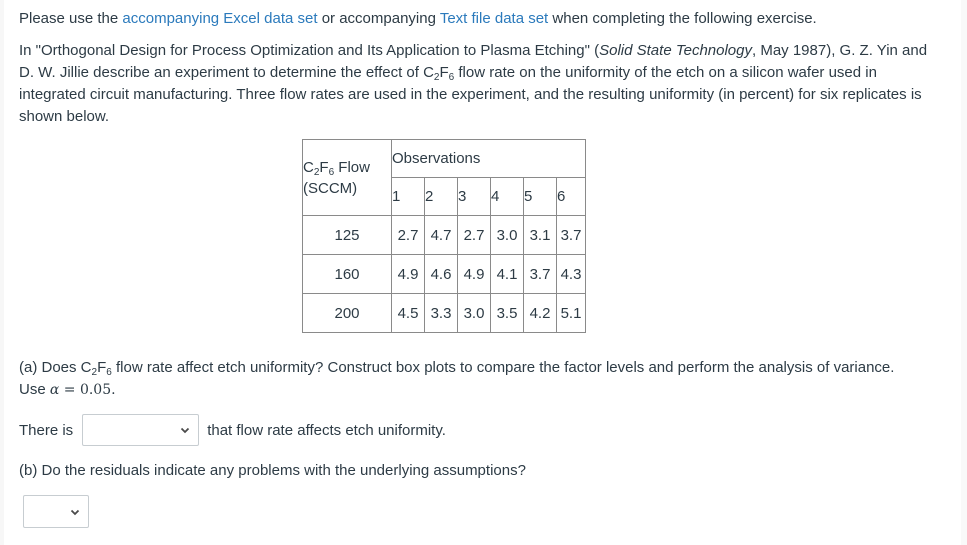 This screenshot has width=967, height=545. What do you see at coordinates (682, 18) in the screenshot?
I see `intro-suffix: when completing the following exercise.` at bounding box center [682, 18].